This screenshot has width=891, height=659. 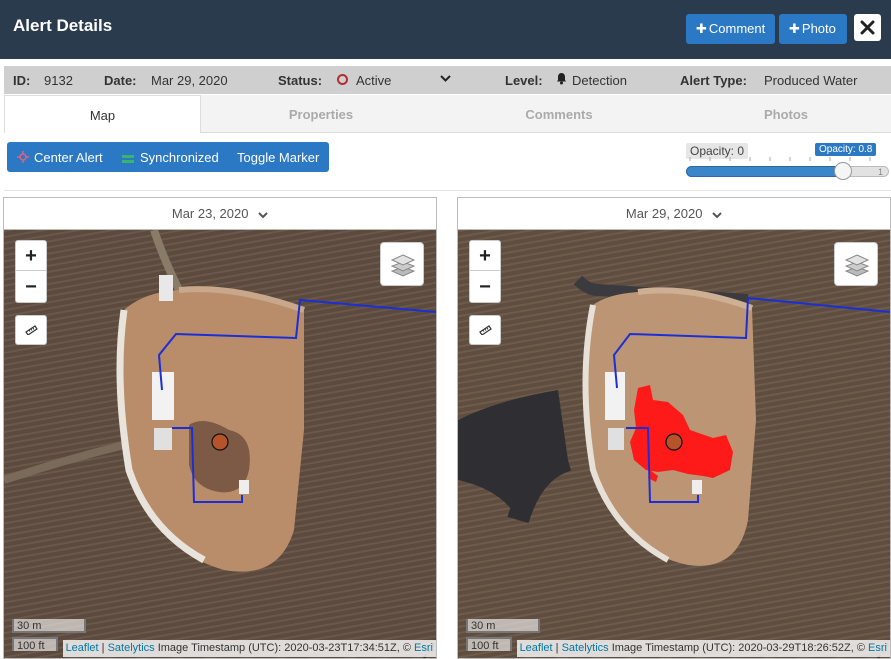 I want to click on alert-type-label: Alert Type:, so click(x=713, y=80).